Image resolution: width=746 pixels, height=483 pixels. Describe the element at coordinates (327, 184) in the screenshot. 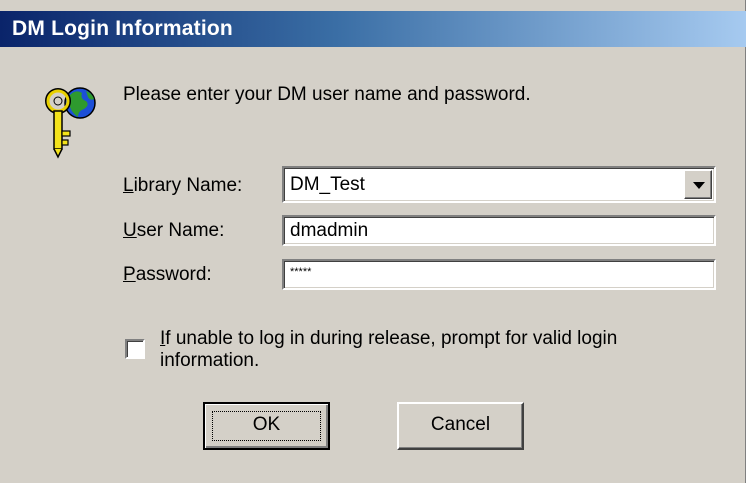

I see `library-name-value: DM_Test` at that location.